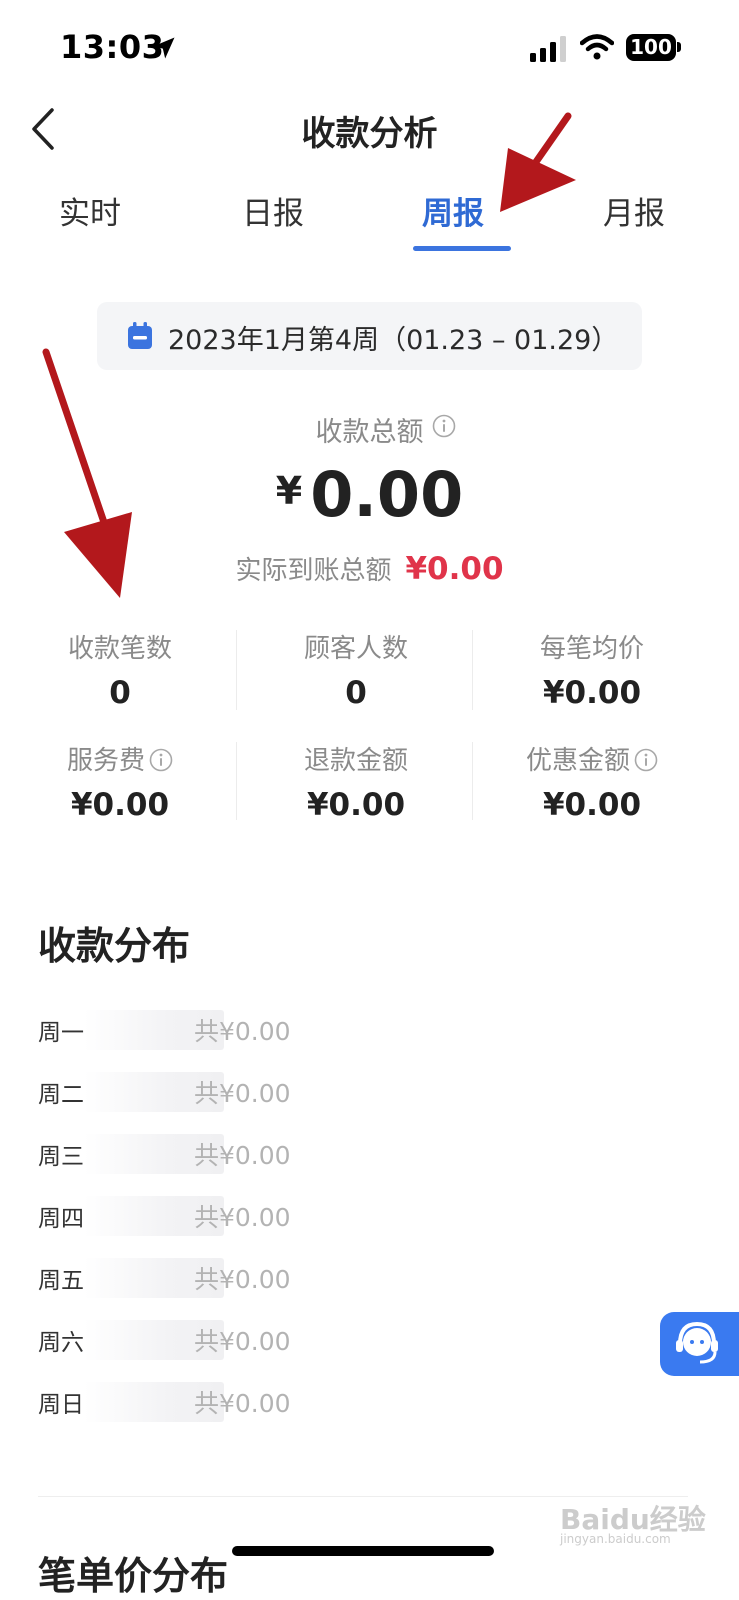  What do you see at coordinates (105, 761) in the screenshot?
I see `stat-label: 服务费` at bounding box center [105, 761].